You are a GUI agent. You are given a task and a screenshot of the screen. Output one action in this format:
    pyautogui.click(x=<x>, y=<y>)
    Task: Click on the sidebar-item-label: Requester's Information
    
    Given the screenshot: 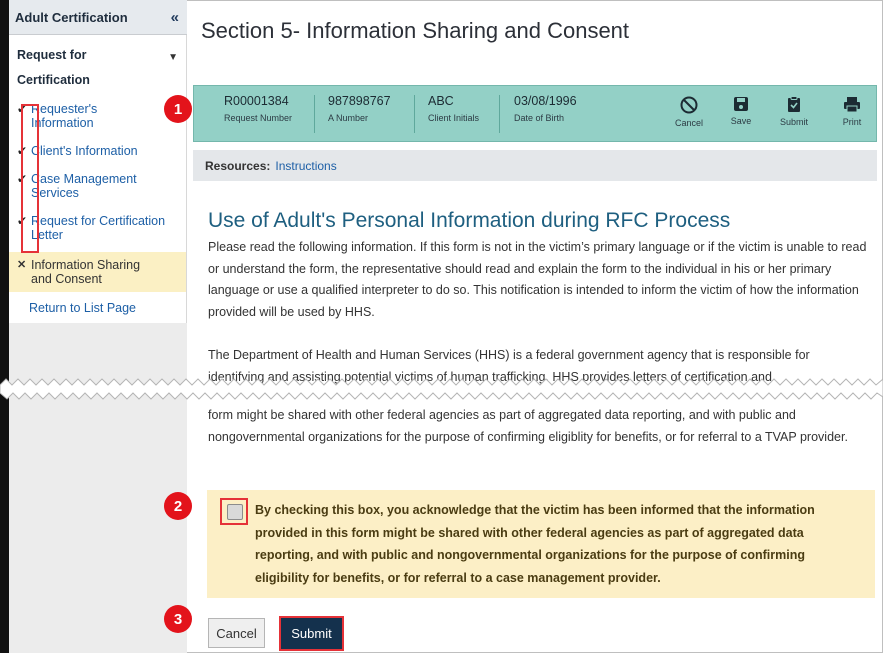 What is the action you would take?
    pyautogui.click(x=64, y=116)
    